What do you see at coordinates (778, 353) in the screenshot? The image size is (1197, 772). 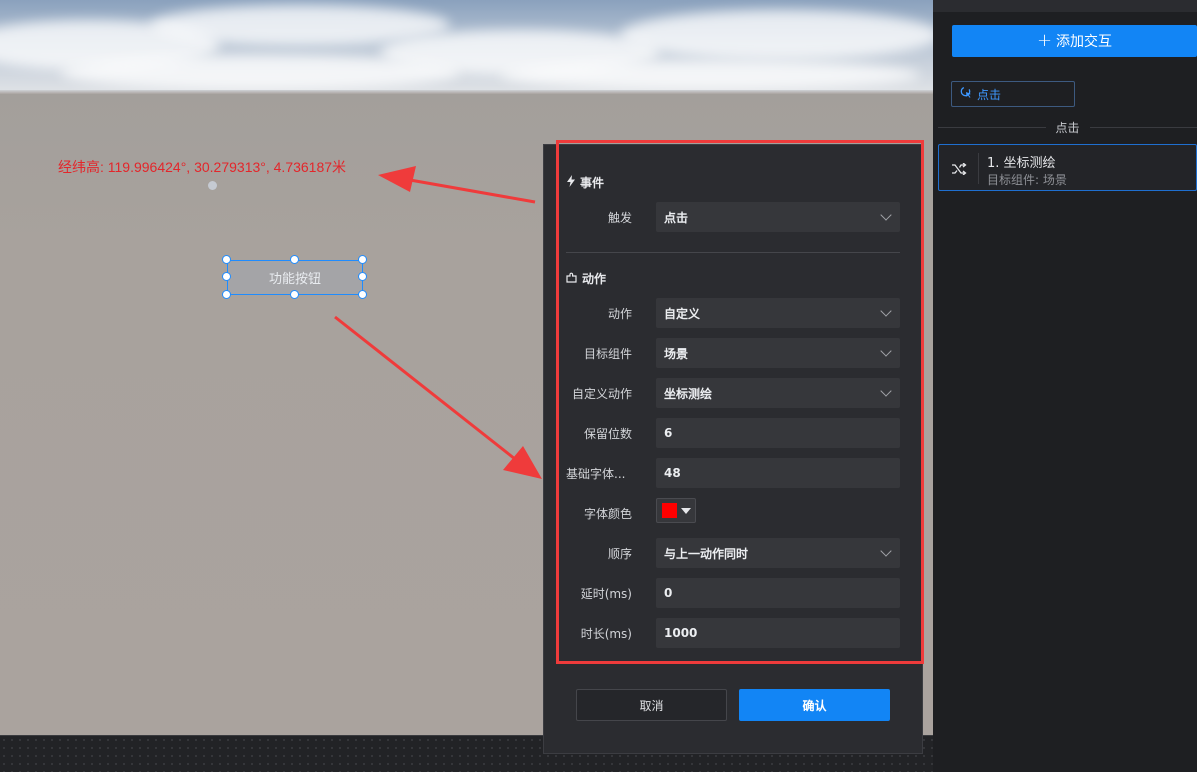 I see `target-select: 场景` at bounding box center [778, 353].